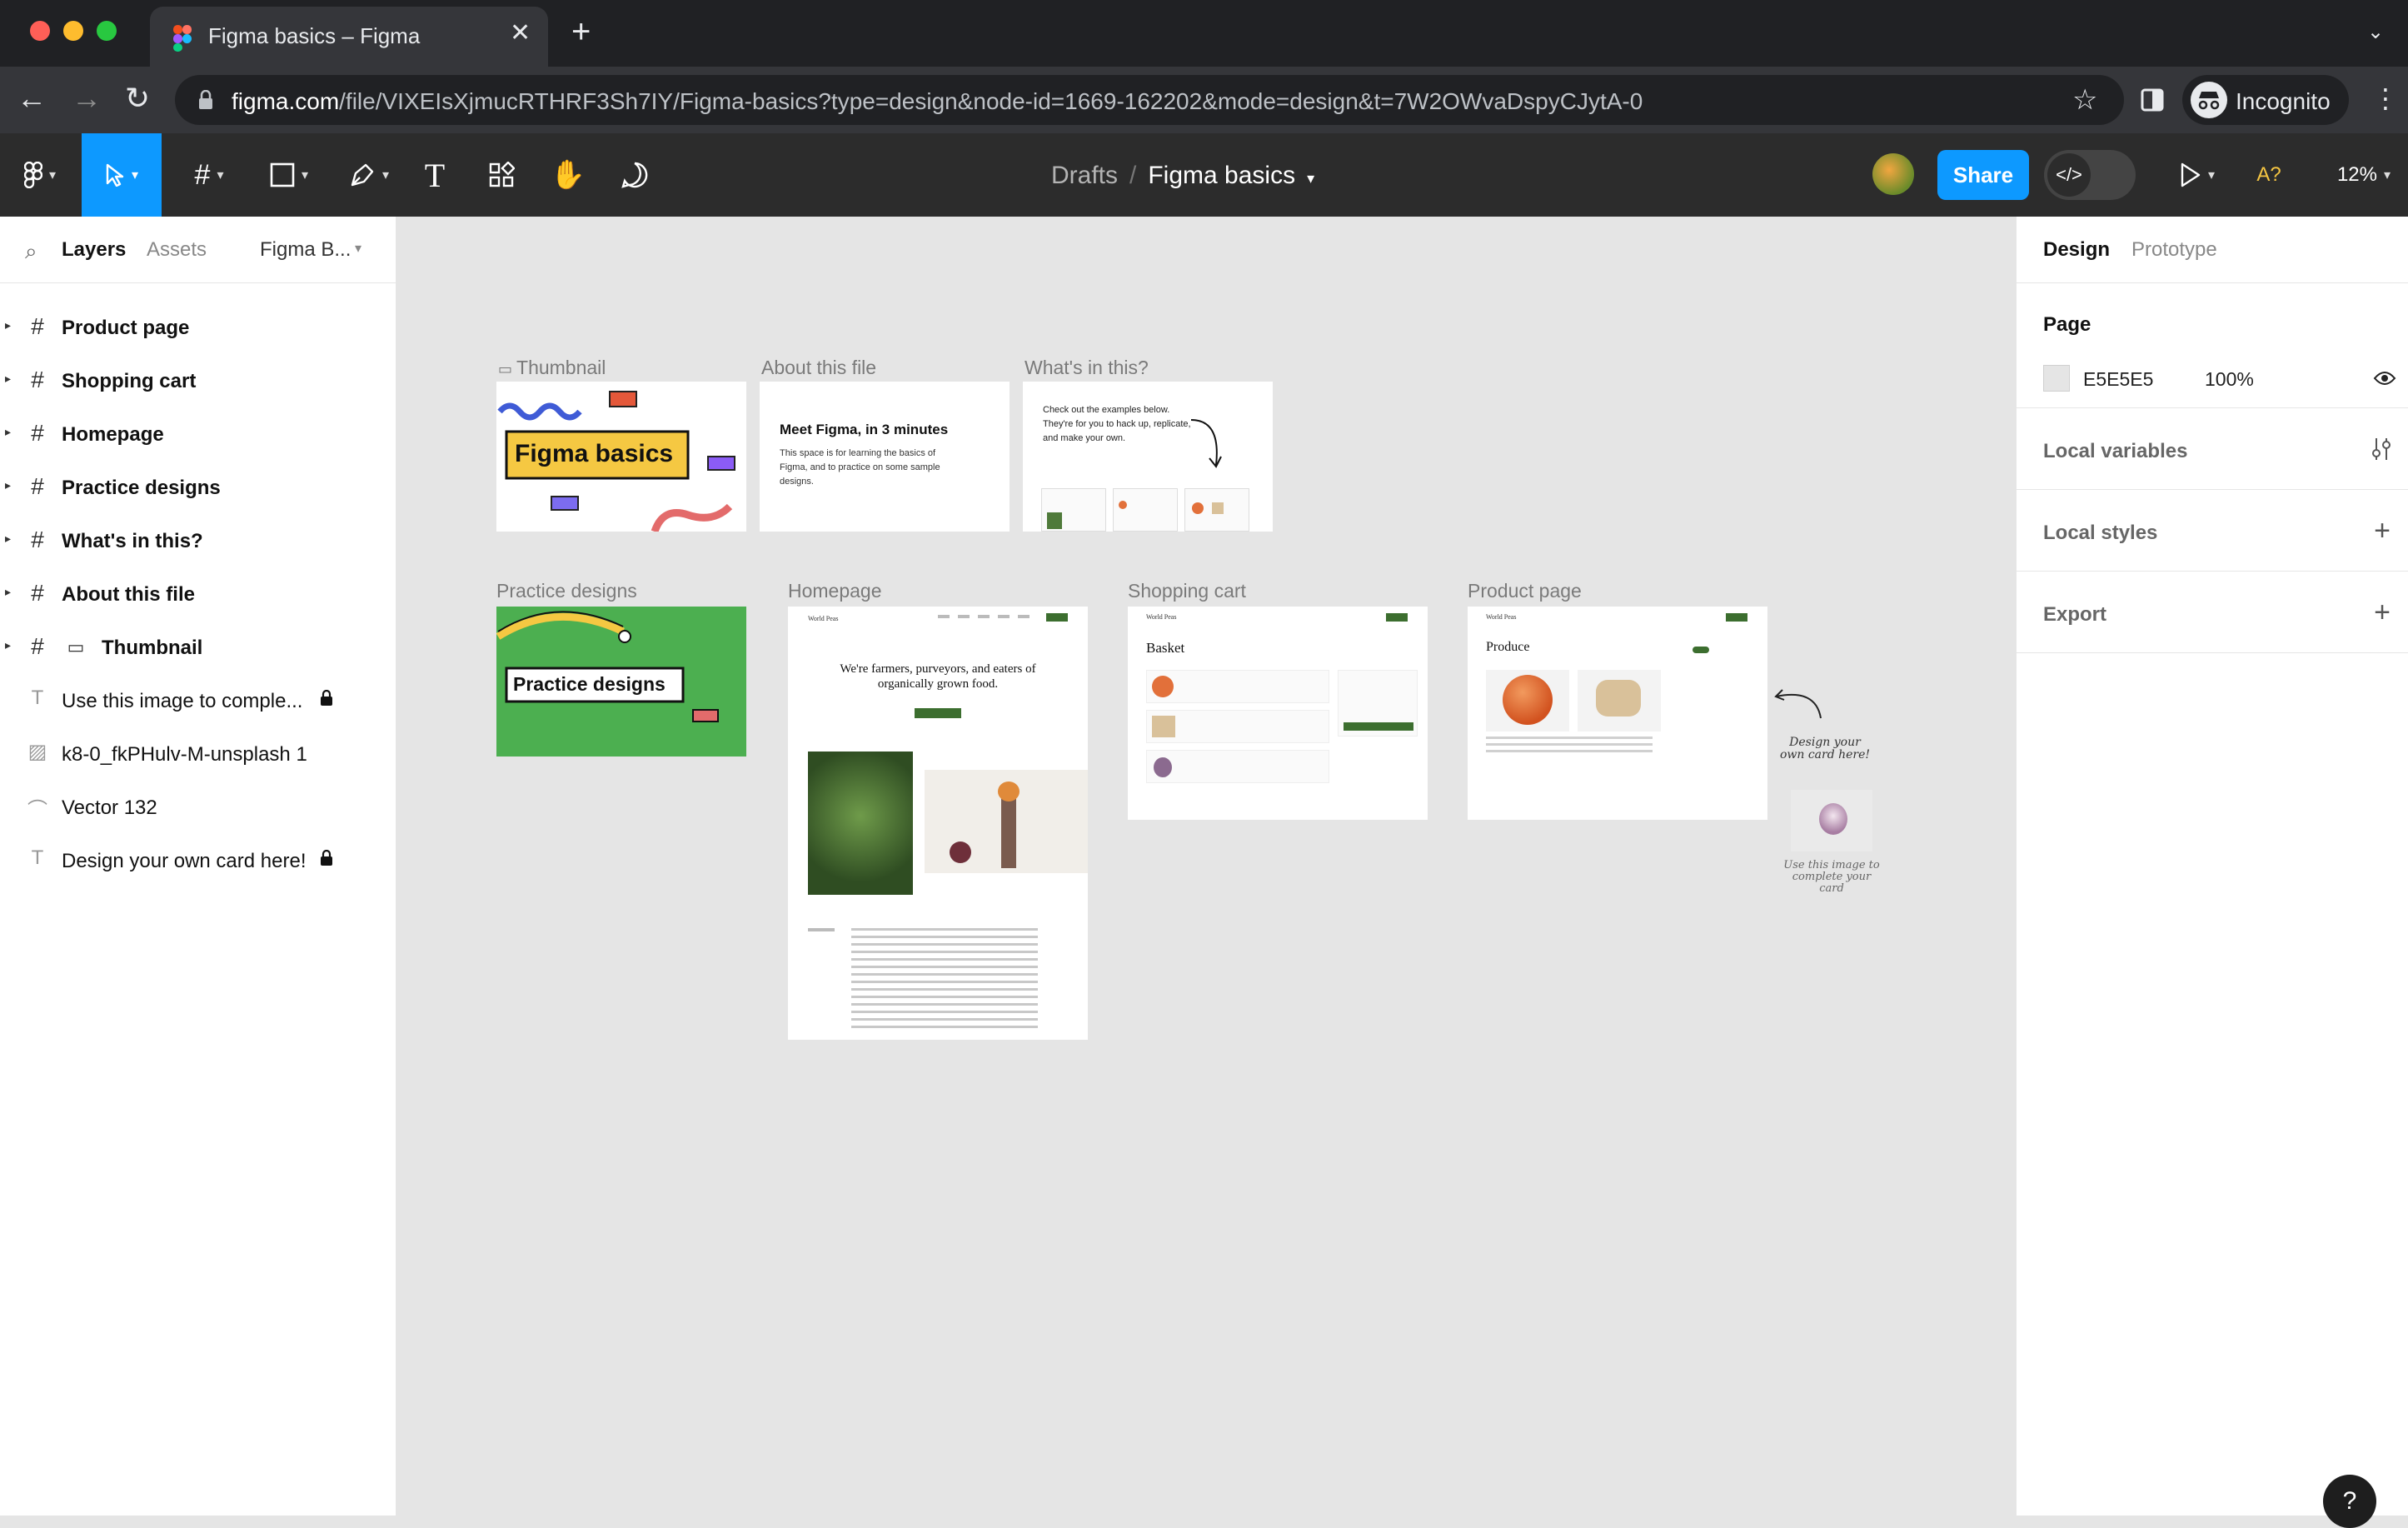 The image size is (2408, 1528). What do you see at coordinates (198, 488) in the screenshot?
I see `layer-row: ▸ # Practice designs` at bounding box center [198, 488].